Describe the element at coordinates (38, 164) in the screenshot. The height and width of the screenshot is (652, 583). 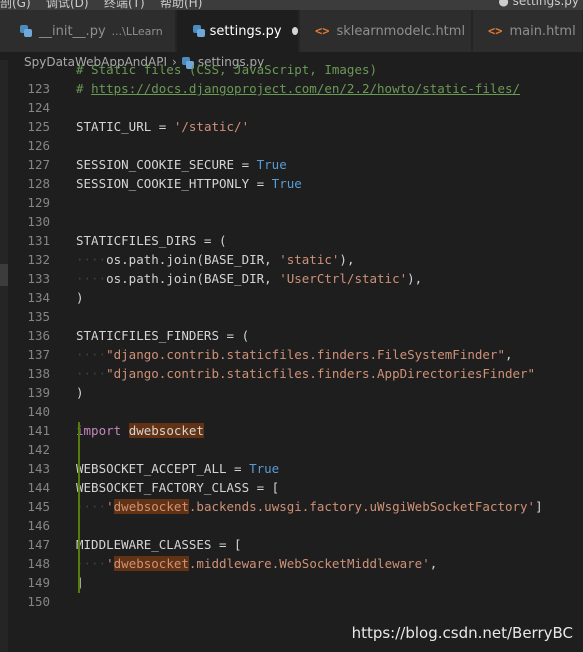
I see `line-number: 127` at that location.